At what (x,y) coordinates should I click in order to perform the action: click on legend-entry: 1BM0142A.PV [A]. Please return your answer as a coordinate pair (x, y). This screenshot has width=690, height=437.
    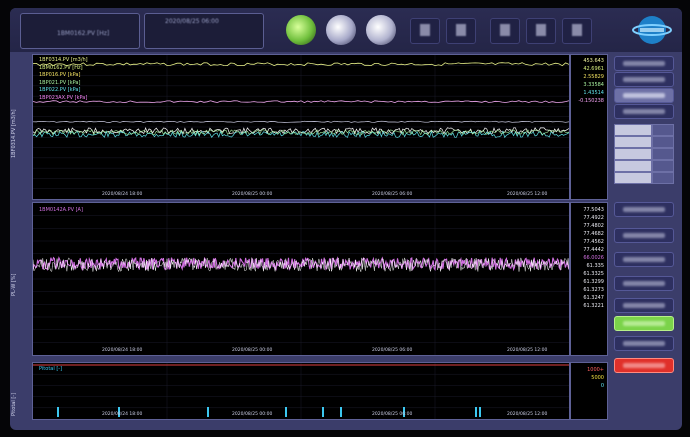
    Looking at the image, I should click on (61, 210).